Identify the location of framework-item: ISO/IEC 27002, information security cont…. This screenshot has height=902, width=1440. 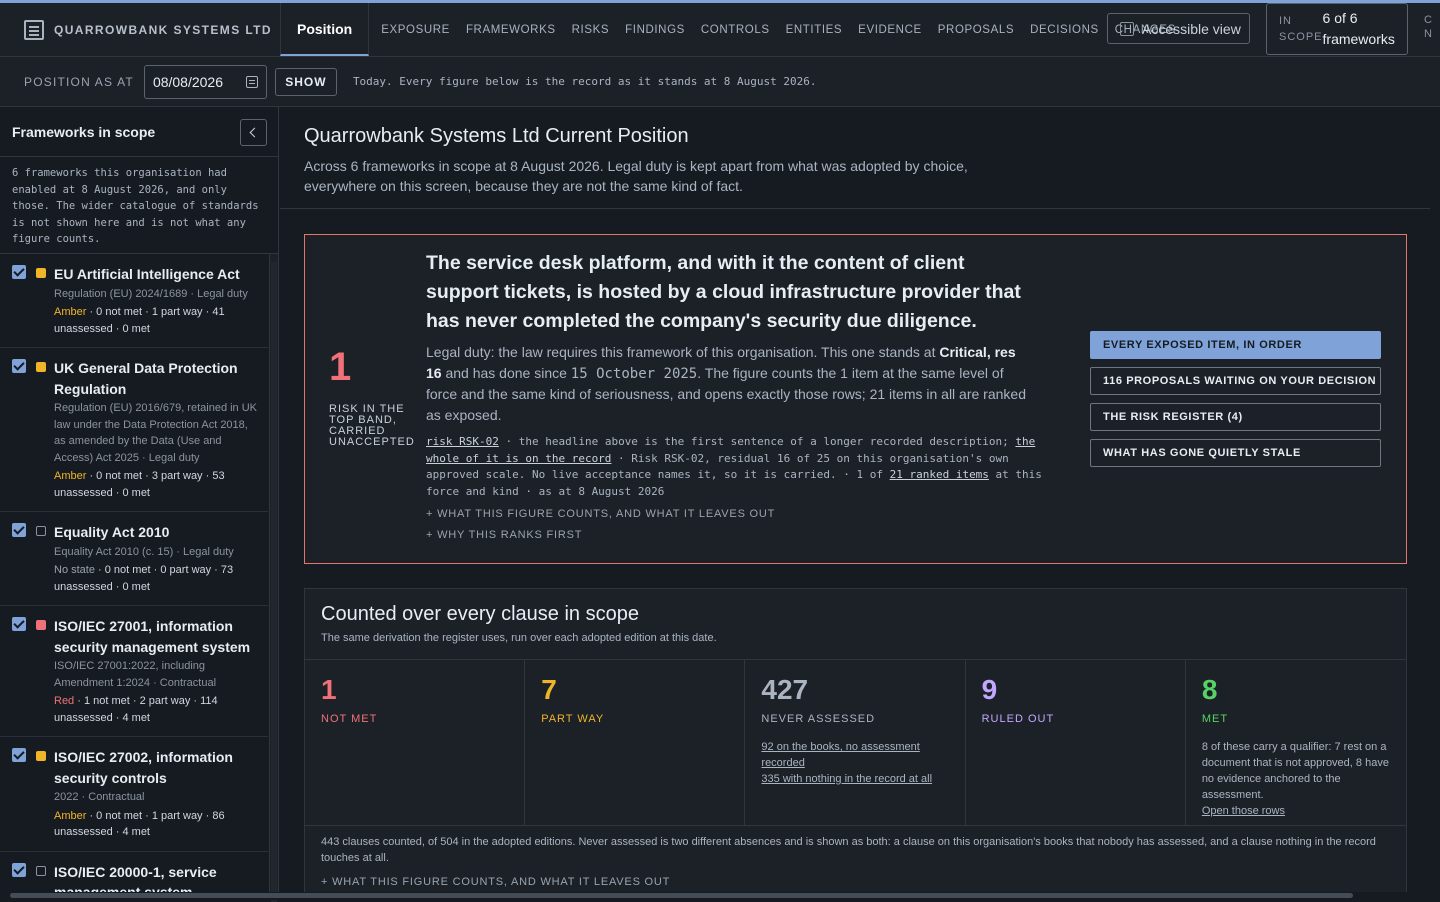
(134, 794).